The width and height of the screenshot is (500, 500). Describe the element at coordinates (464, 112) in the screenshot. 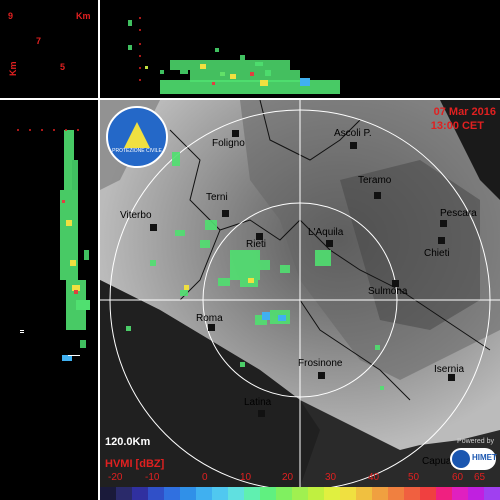

I see `date-label: 07 Mar 2016` at that location.